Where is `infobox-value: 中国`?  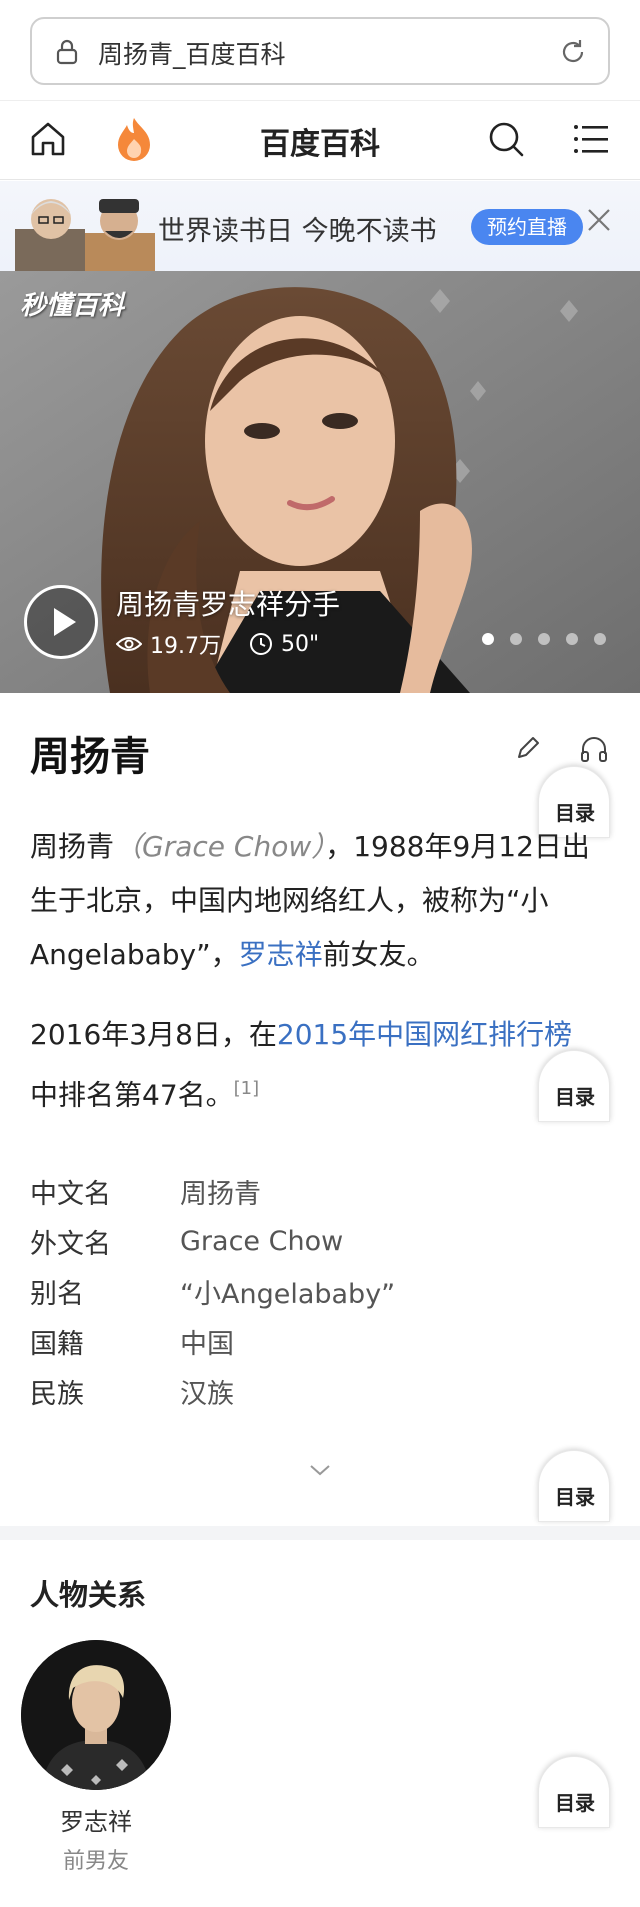
infobox-value: 中国 is located at coordinates (207, 1344).